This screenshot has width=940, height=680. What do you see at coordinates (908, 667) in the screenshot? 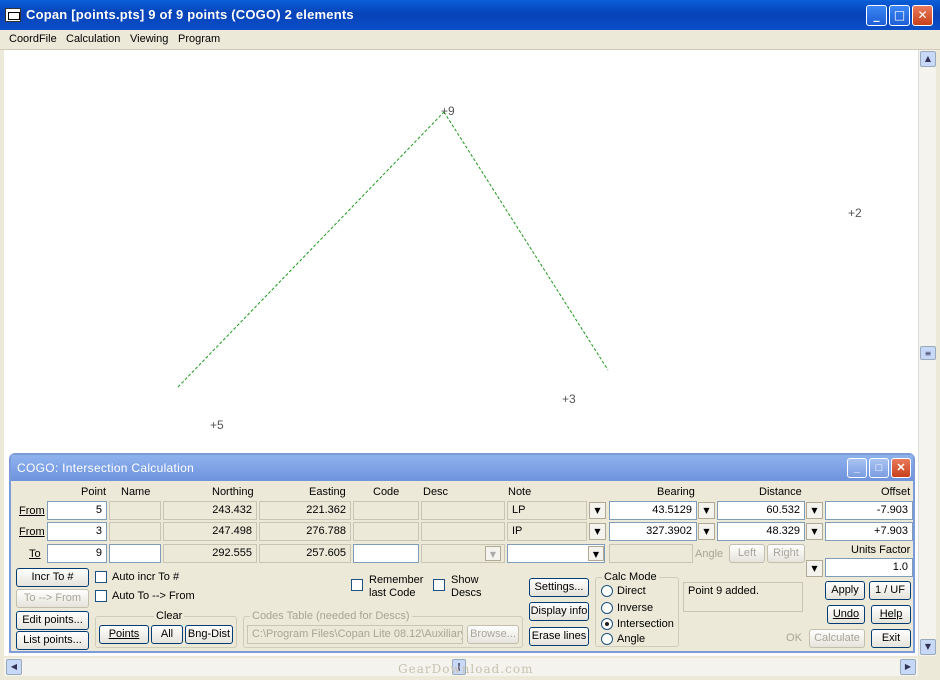
I see `scroll-right-button: ▶` at bounding box center [908, 667].